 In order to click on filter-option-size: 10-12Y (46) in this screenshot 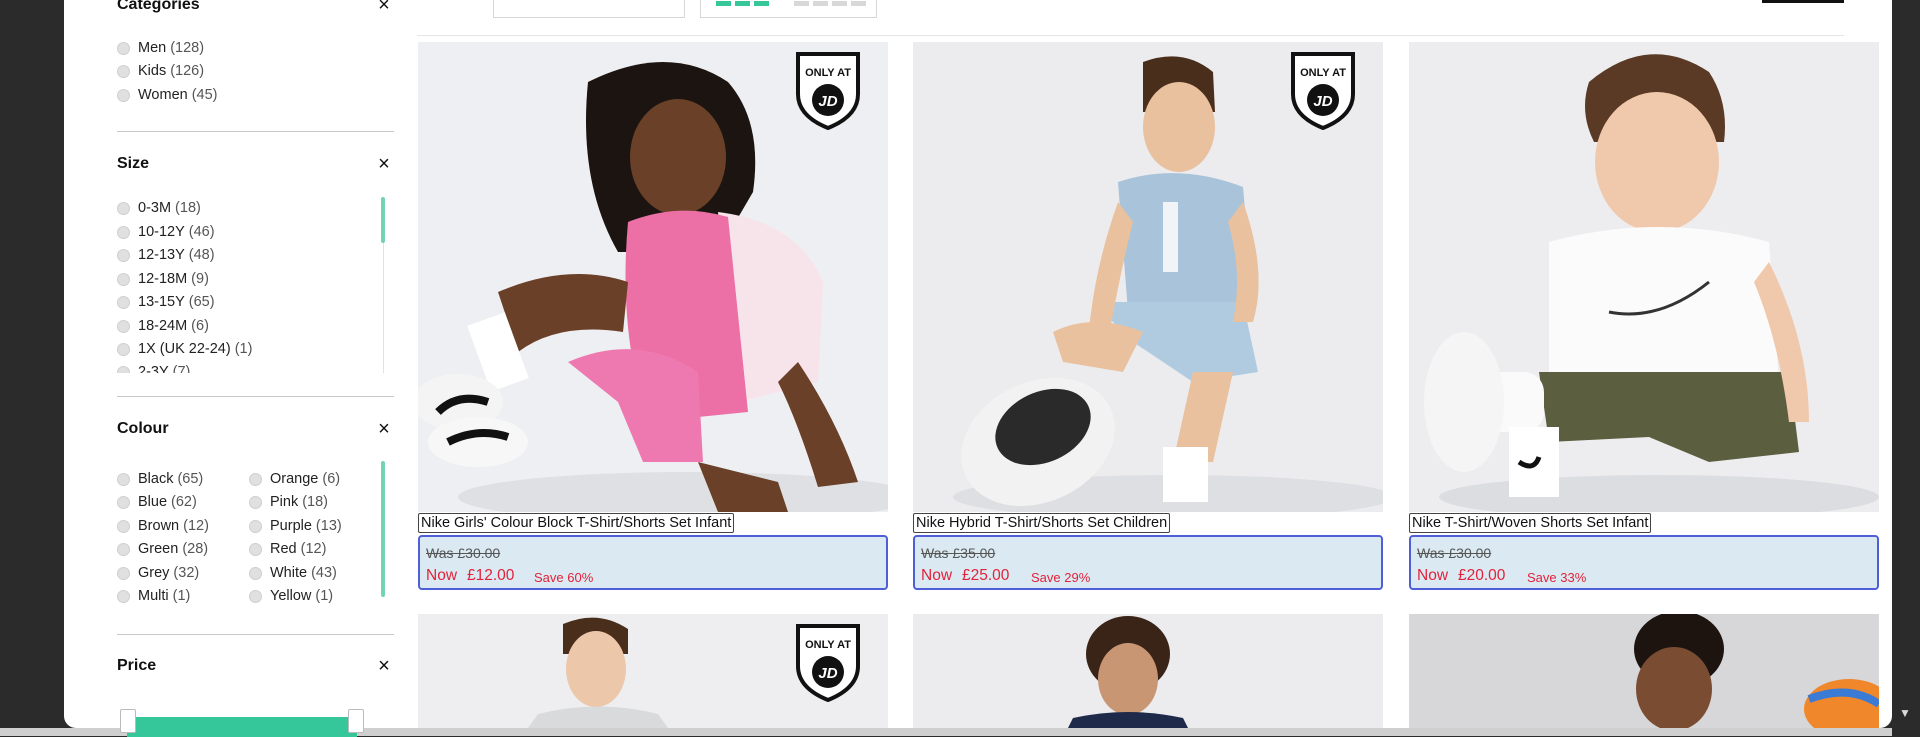, I will do `click(166, 232)`.